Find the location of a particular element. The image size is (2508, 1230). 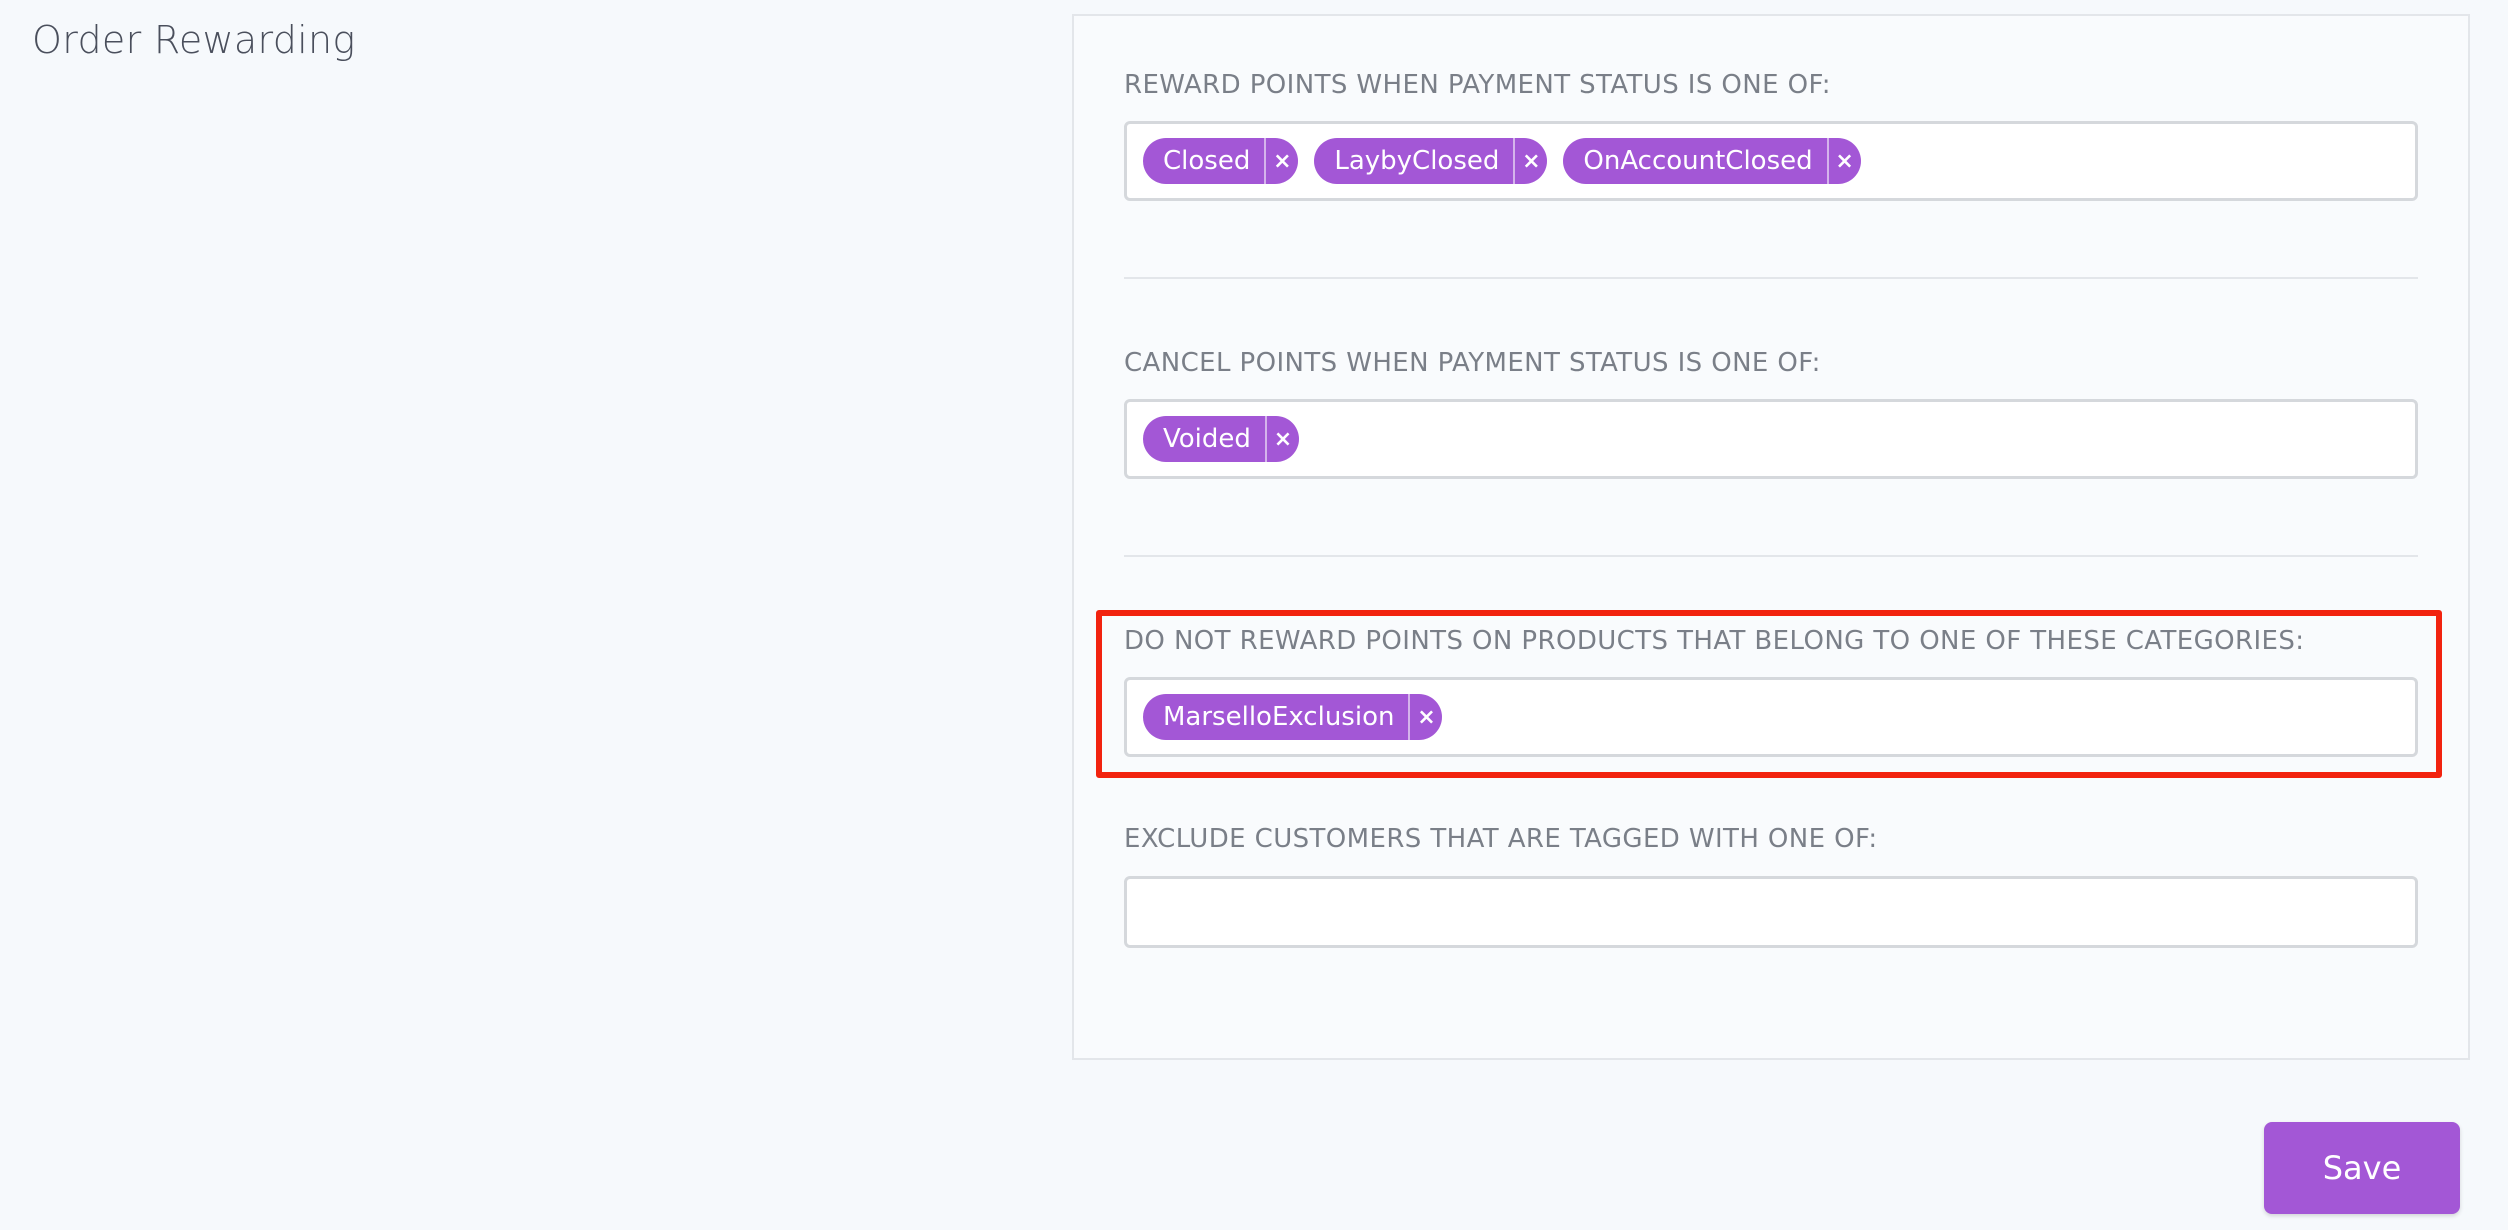

tag-closed: Closed × is located at coordinates (1221, 161).